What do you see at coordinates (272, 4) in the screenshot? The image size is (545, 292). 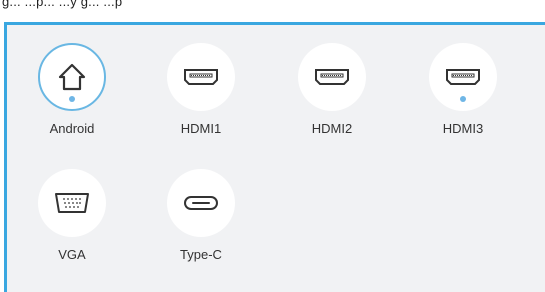 I see `cropped-header: g... ...p... ...y g... ...p` at bounding box center [272, 4].